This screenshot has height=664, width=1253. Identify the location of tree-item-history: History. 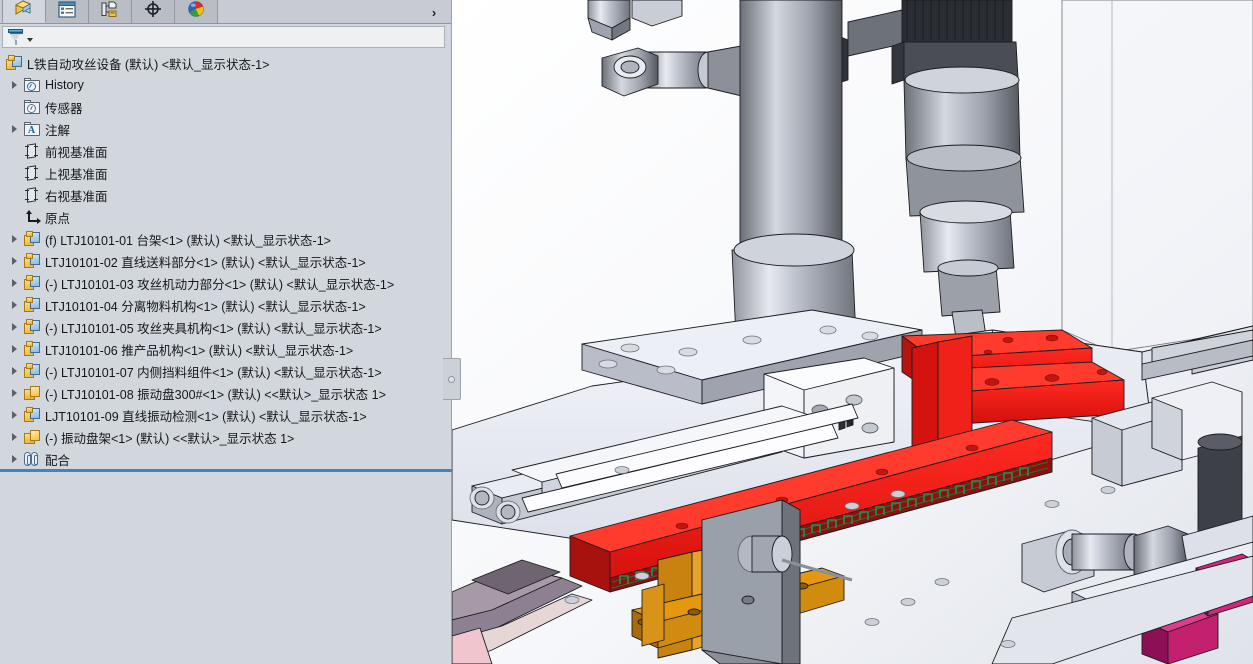
(225, 85).